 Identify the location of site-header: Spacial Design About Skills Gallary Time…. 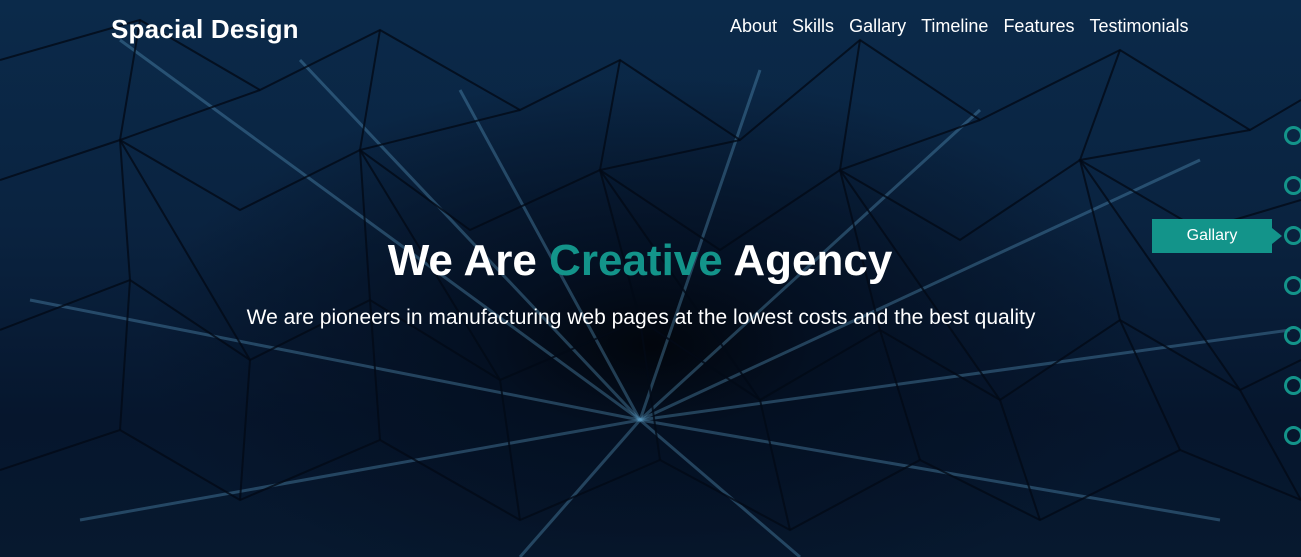
(650, 28).